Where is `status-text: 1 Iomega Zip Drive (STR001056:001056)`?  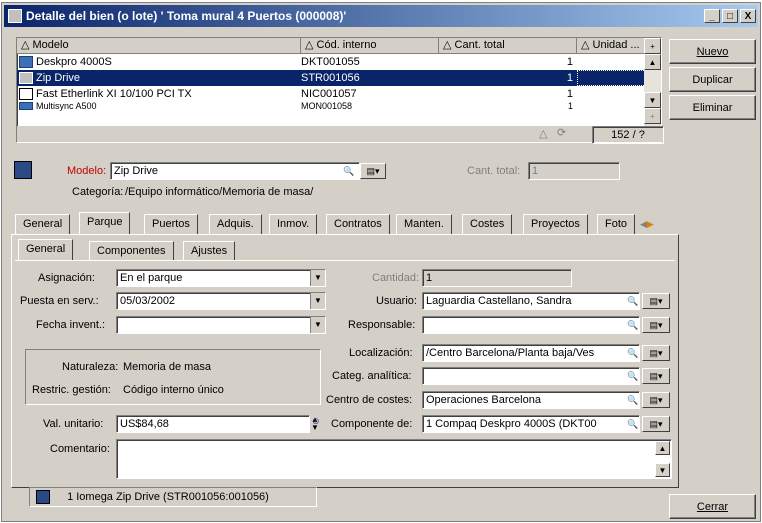 status-text: 1 Iomega Zip Drive (STR001056:001056) is located at coordinates (168, 497).